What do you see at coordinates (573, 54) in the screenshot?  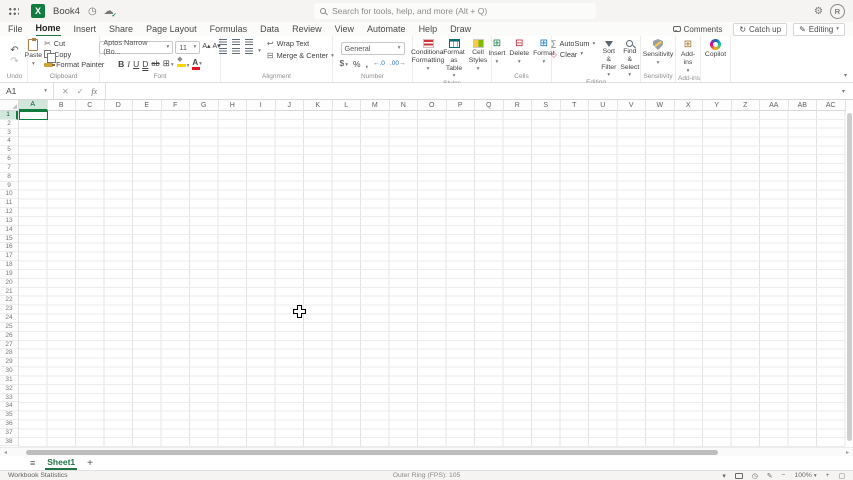 I see `clear-button: ◇ Clear ▾` at bounding box center [573, 54].